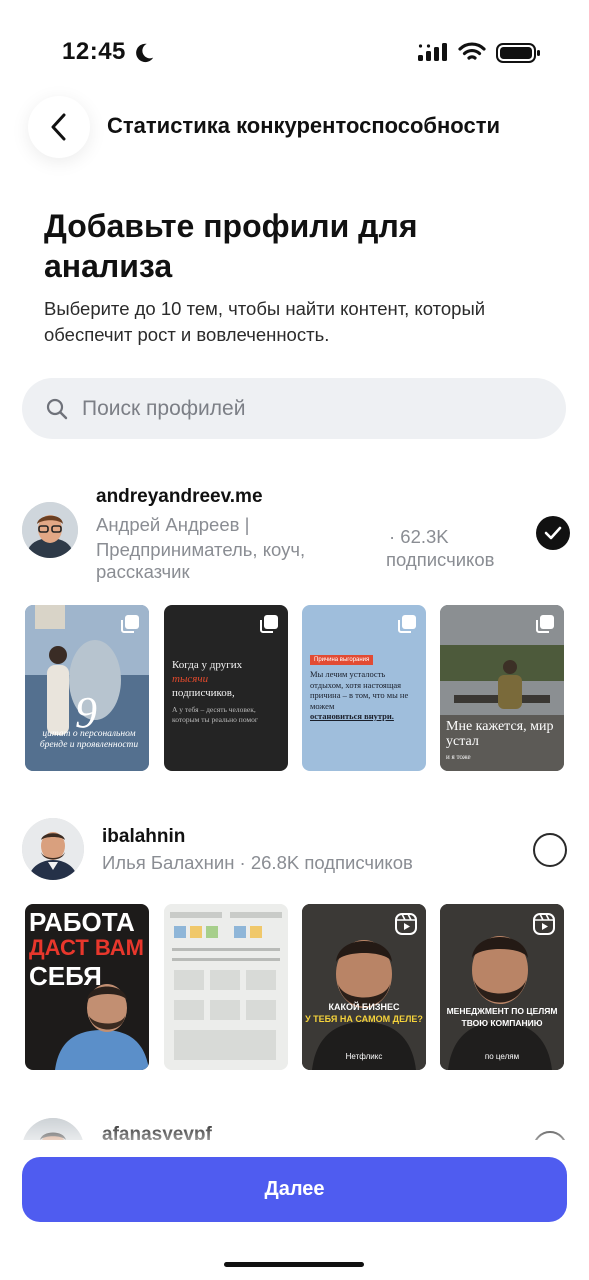  What do you see at coordinates (94, 51) in the screenshot?
I see `status-time: 12:45` at bounding box center [94, 51].